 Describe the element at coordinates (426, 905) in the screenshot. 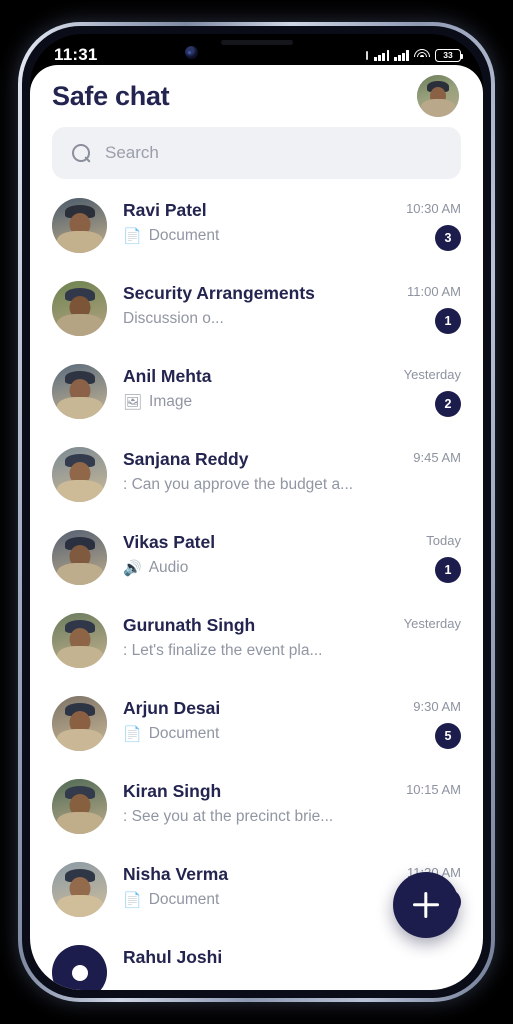

I see `new-chat-fab` at that location.